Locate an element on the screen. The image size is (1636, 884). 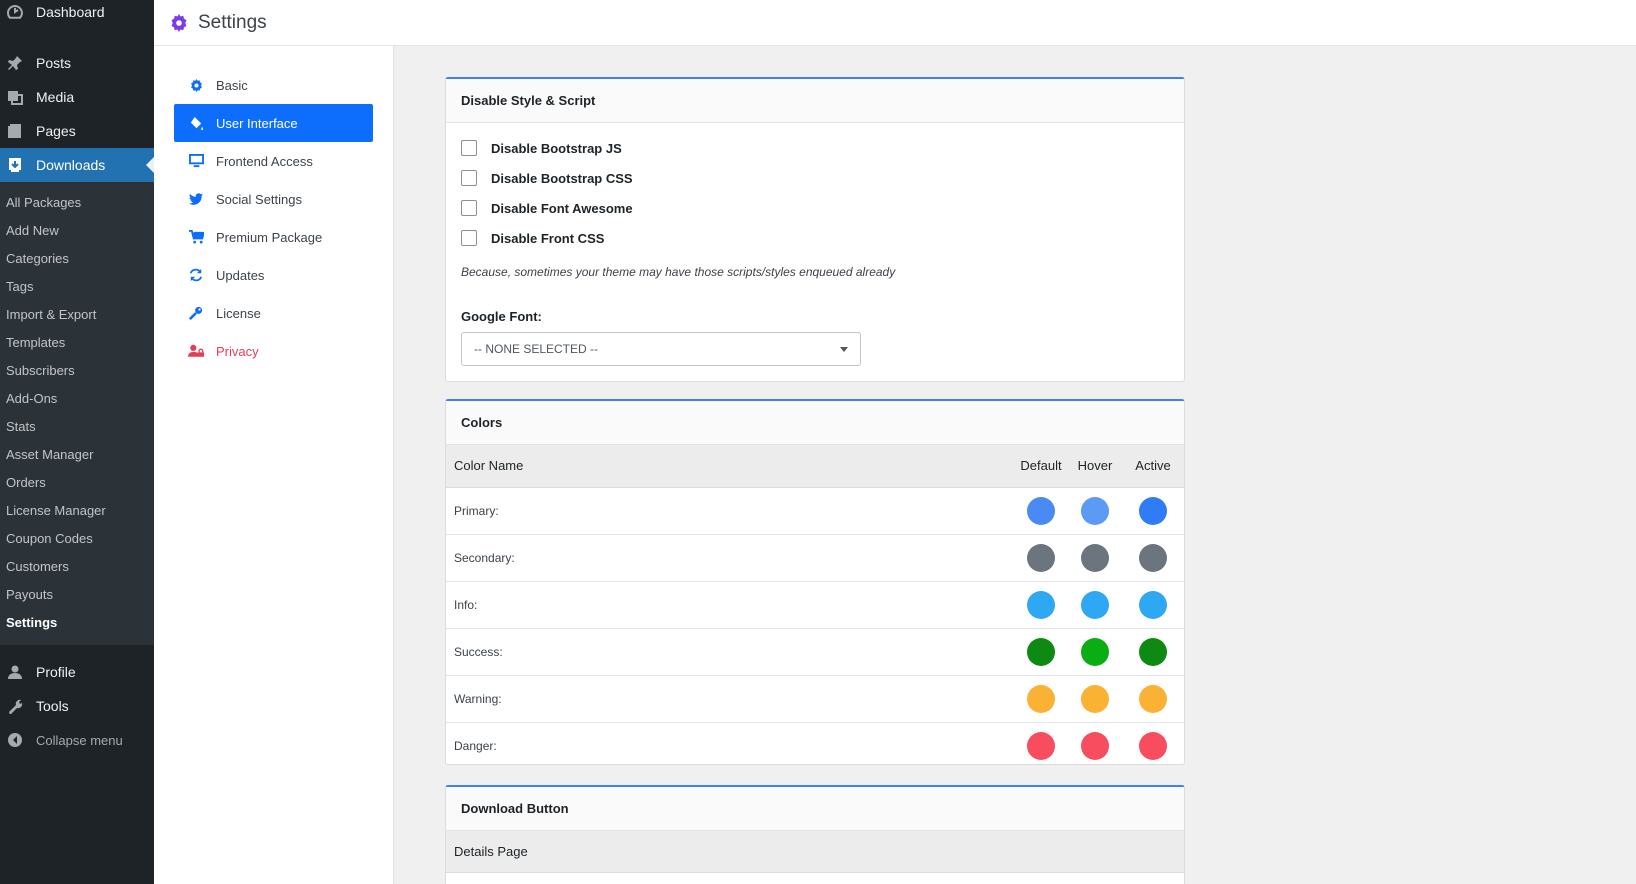
color-name: Primary: is located at coordinates (730, 511).